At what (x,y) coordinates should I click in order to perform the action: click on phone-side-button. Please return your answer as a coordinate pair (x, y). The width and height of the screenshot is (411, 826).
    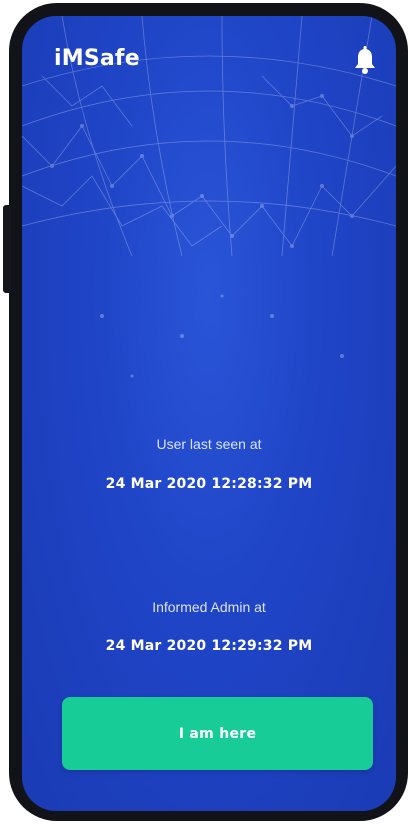
    Looking at the image, I should click on (7, 249).